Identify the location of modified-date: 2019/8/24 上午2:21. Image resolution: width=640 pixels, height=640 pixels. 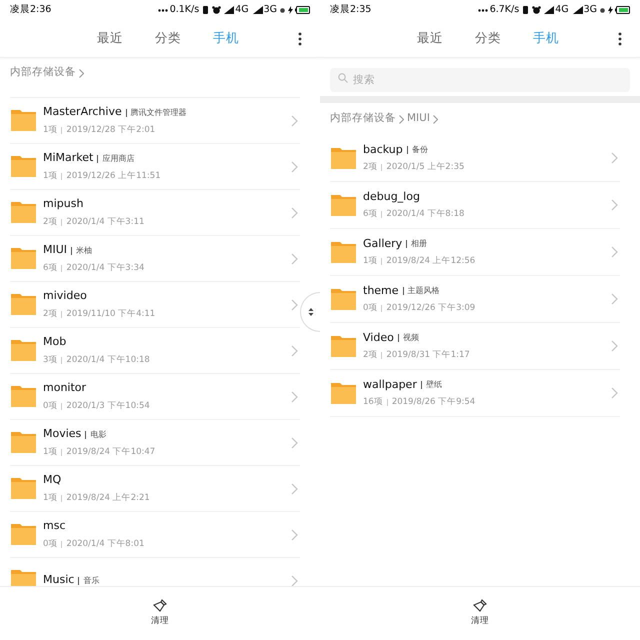
(108, 498).